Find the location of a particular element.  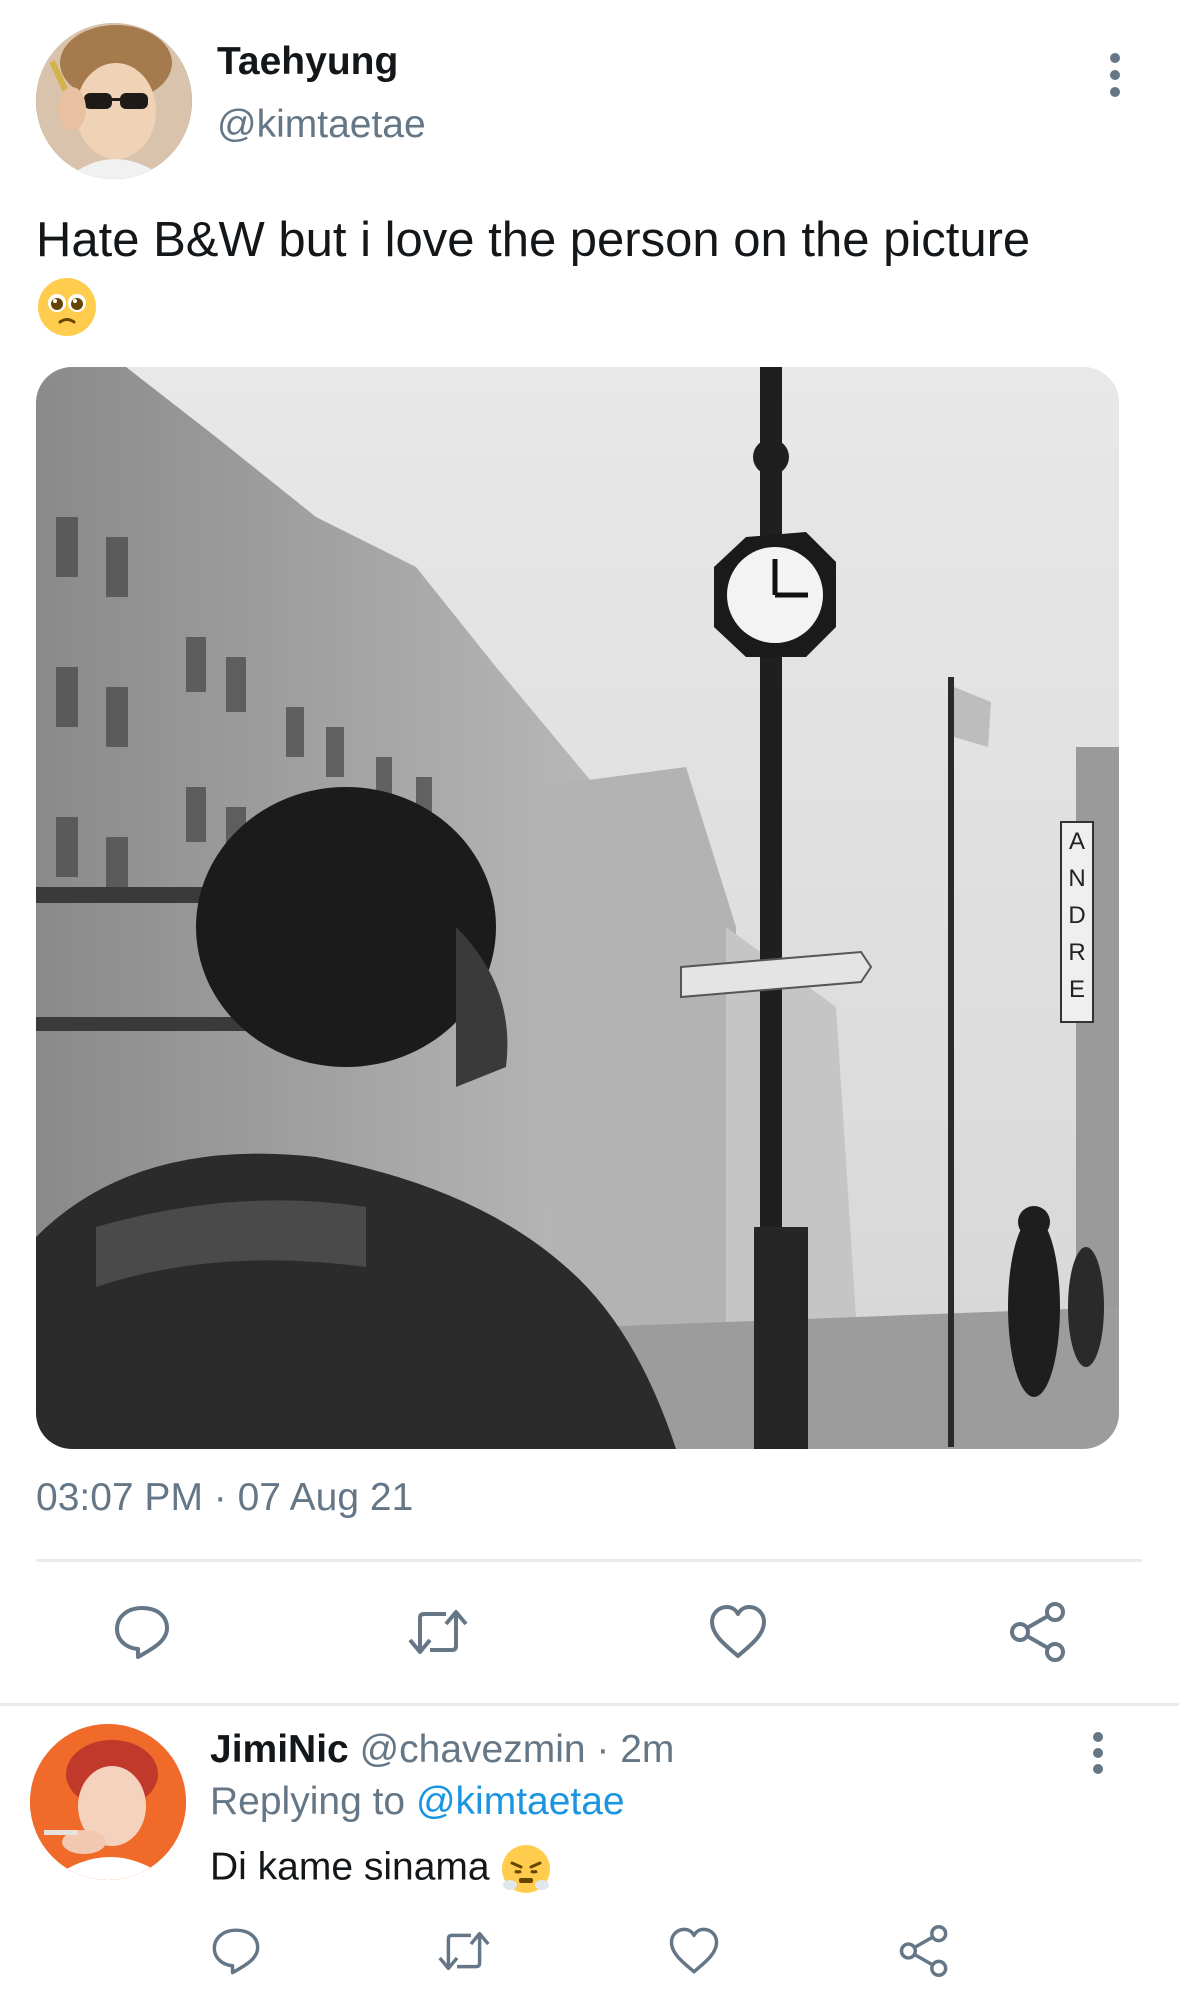

author-display-name: Taehyung is located at coordinates (307, 62).